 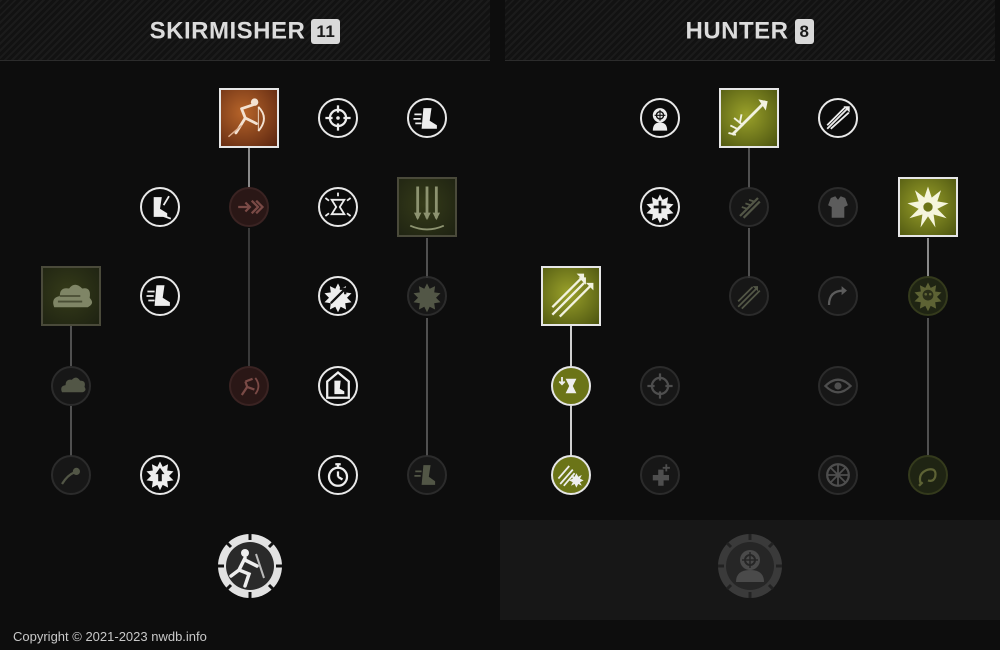 What do you see at coordinates (160, 296) in the screenshot?
I see `speed-boot-icon` at bounding box center [160, 296].